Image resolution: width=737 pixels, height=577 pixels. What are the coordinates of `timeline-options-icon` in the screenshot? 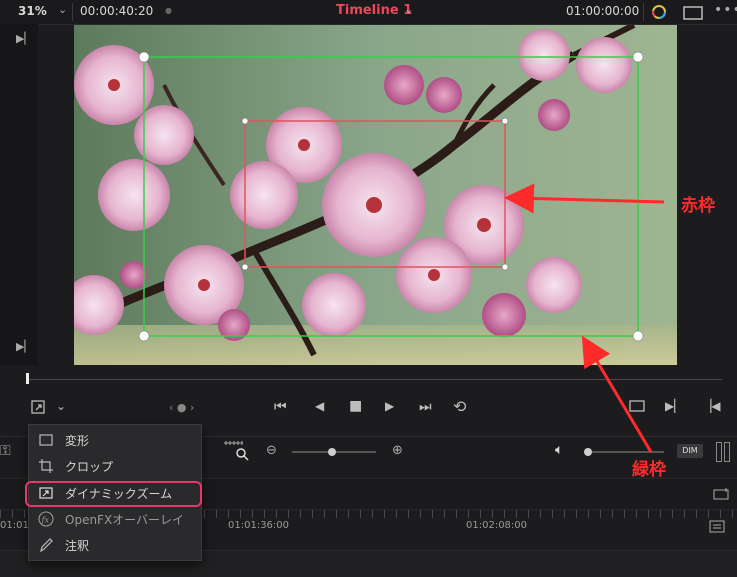 It's located at (718, 528).